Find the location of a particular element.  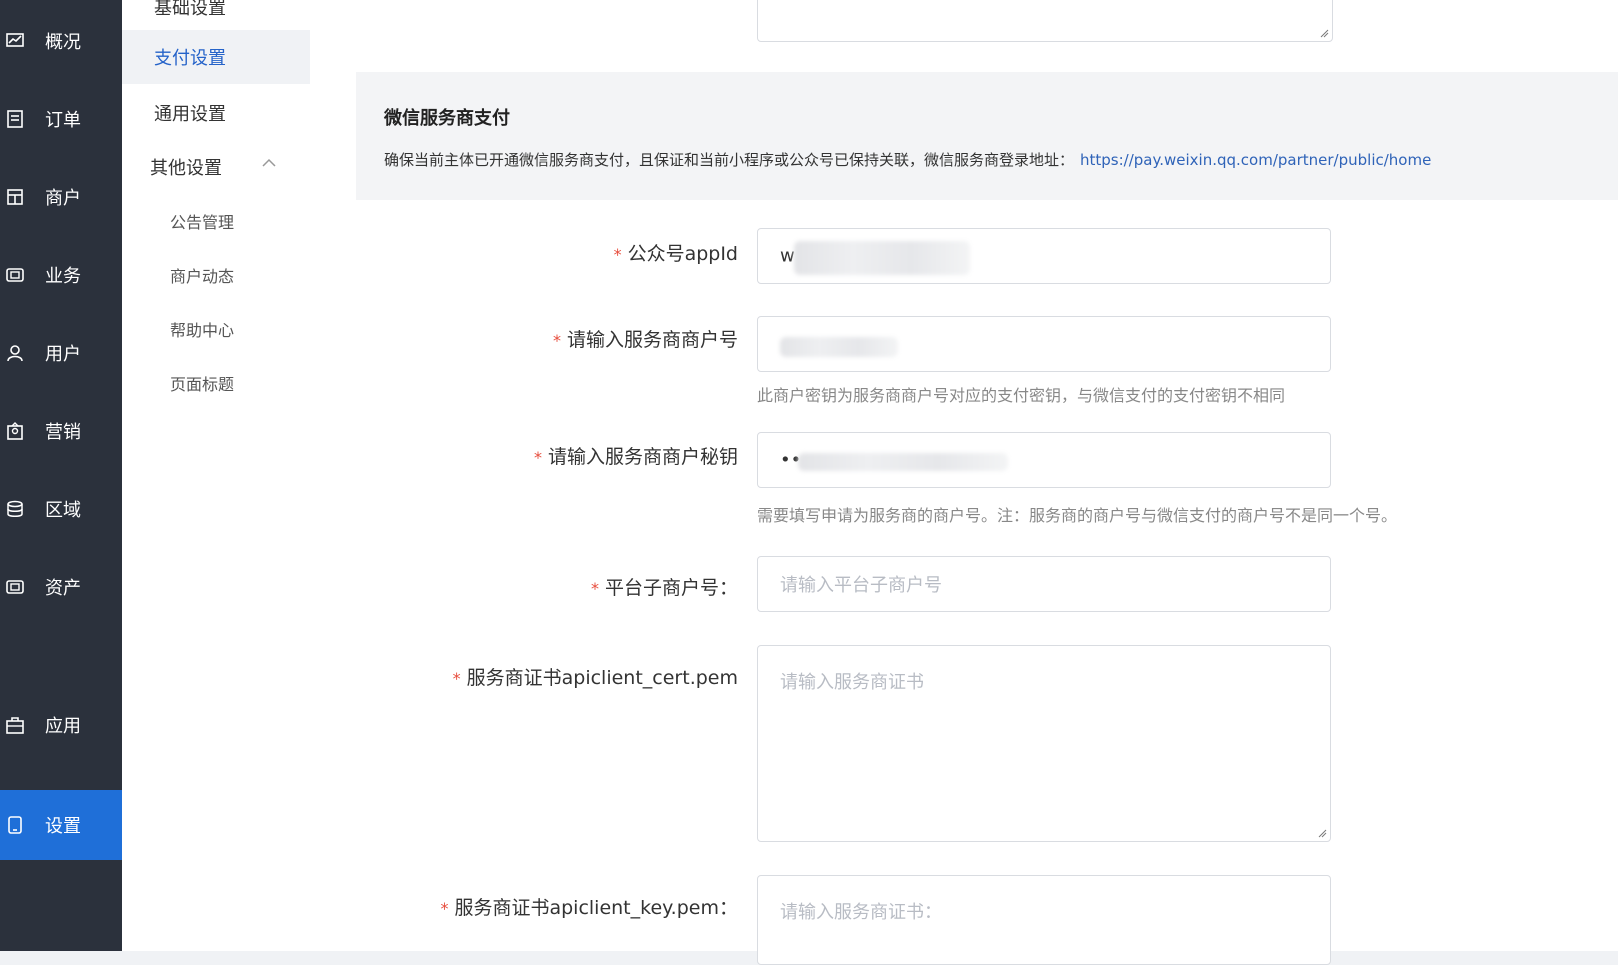

nav-label: 商户 is located at coordinates (63, 198).